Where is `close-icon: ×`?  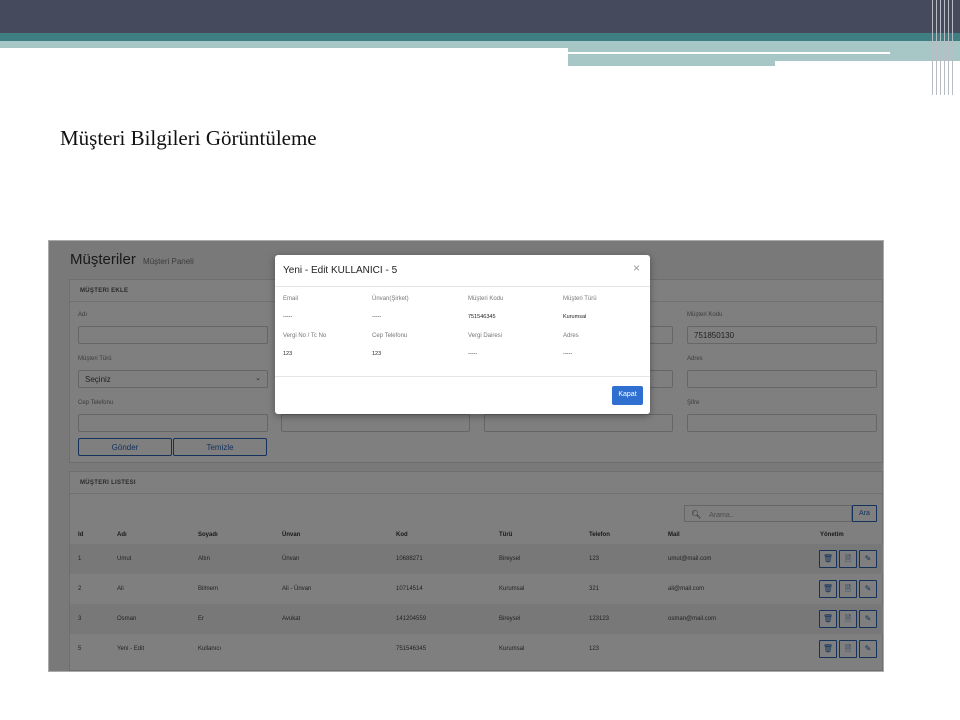
close-icon: × is located at coordinates (636, 268).